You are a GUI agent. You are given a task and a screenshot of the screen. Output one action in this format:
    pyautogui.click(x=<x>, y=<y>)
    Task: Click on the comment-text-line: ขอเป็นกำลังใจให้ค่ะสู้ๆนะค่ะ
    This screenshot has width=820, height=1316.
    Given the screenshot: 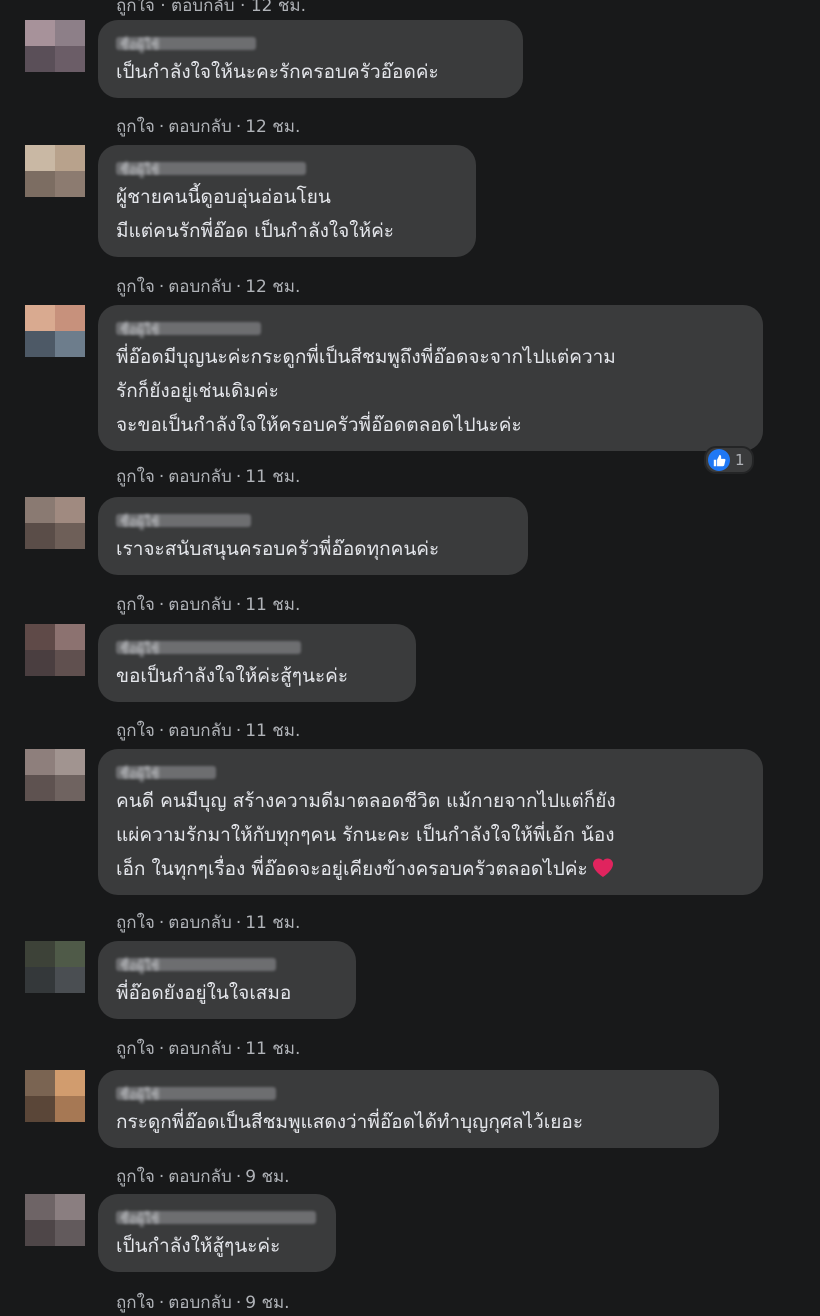 What is the action you would take?
    pyautogui.click(x=232, y=676)
    